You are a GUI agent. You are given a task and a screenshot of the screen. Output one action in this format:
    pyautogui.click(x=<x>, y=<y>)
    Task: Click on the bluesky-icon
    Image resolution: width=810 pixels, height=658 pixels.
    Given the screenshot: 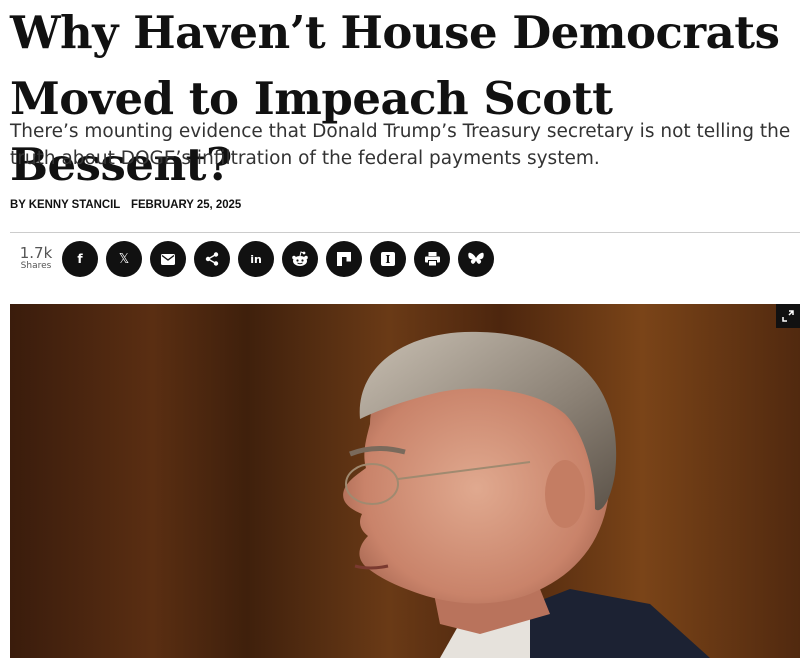 What is the action you would take?
    pyautogui.click(x=476, y=258)
    